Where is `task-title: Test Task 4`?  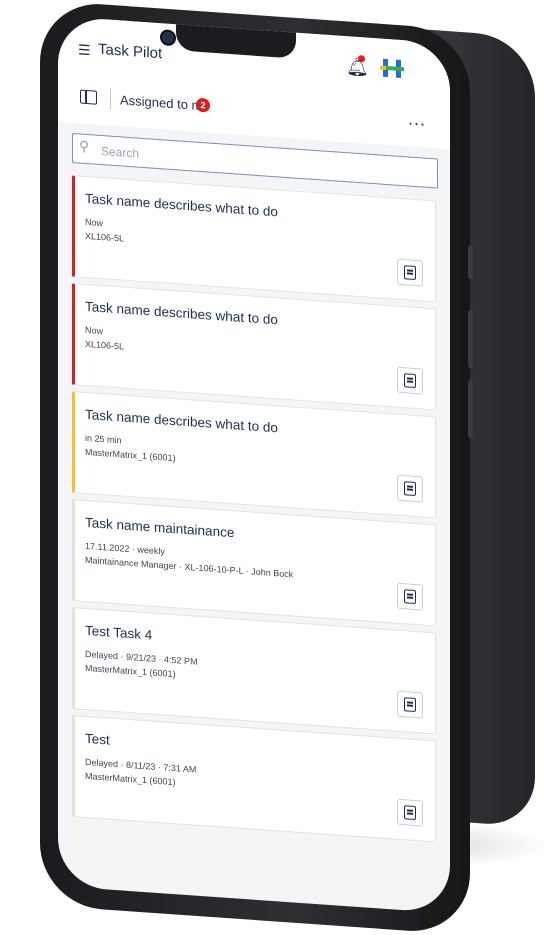
task-title: Test Task 4 is located at coordinates (119, 632).